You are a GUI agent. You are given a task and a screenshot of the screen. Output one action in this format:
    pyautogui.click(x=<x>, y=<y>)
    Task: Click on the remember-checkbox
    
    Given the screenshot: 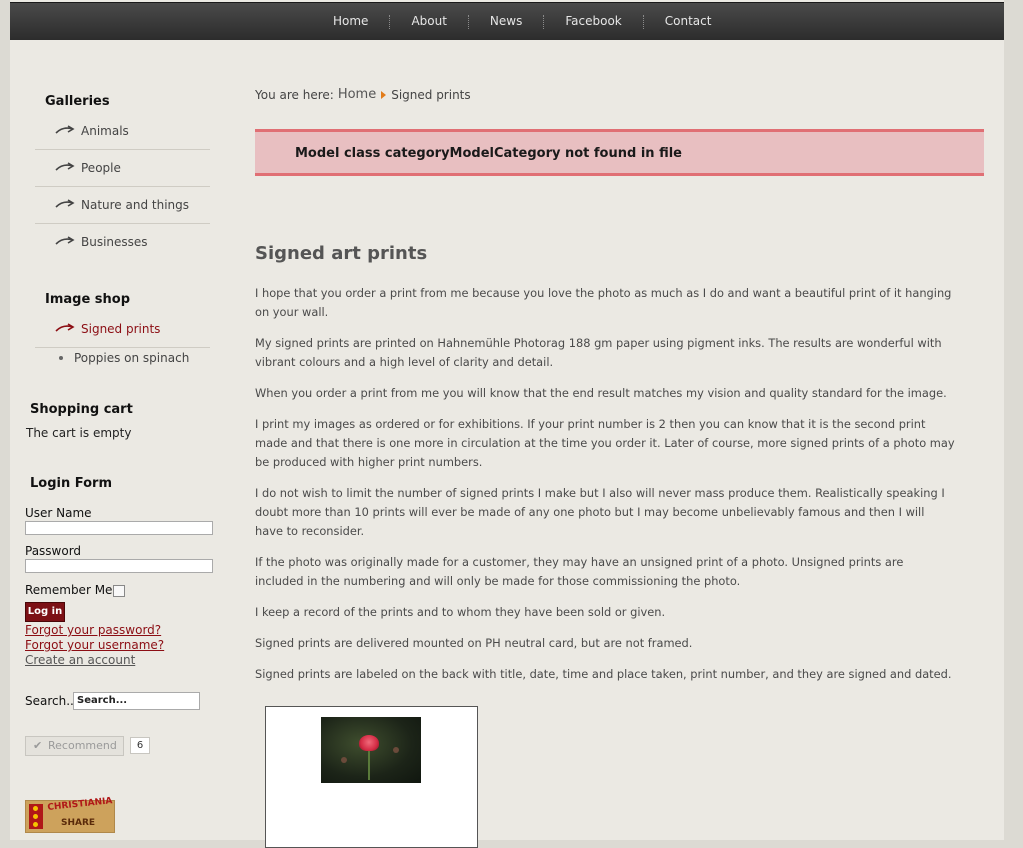 What is the action you would take?
    pyautogui.click(x=119, y=591)
    